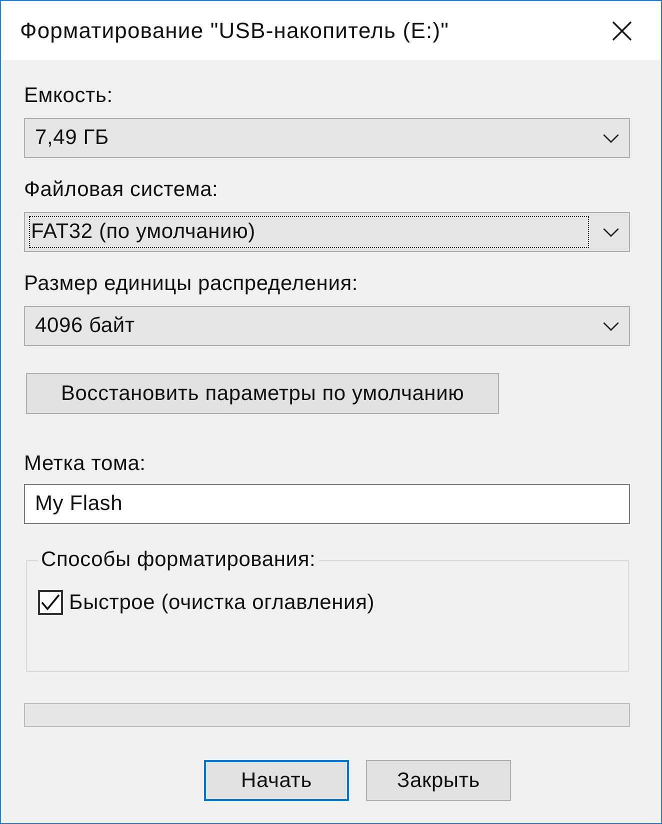 This screenshot has width=662, height=824. What do you see at coordinates (327, 326) in the screenshot?
I see `dropdown: 4096 байт` at bounding box center [327, 326].